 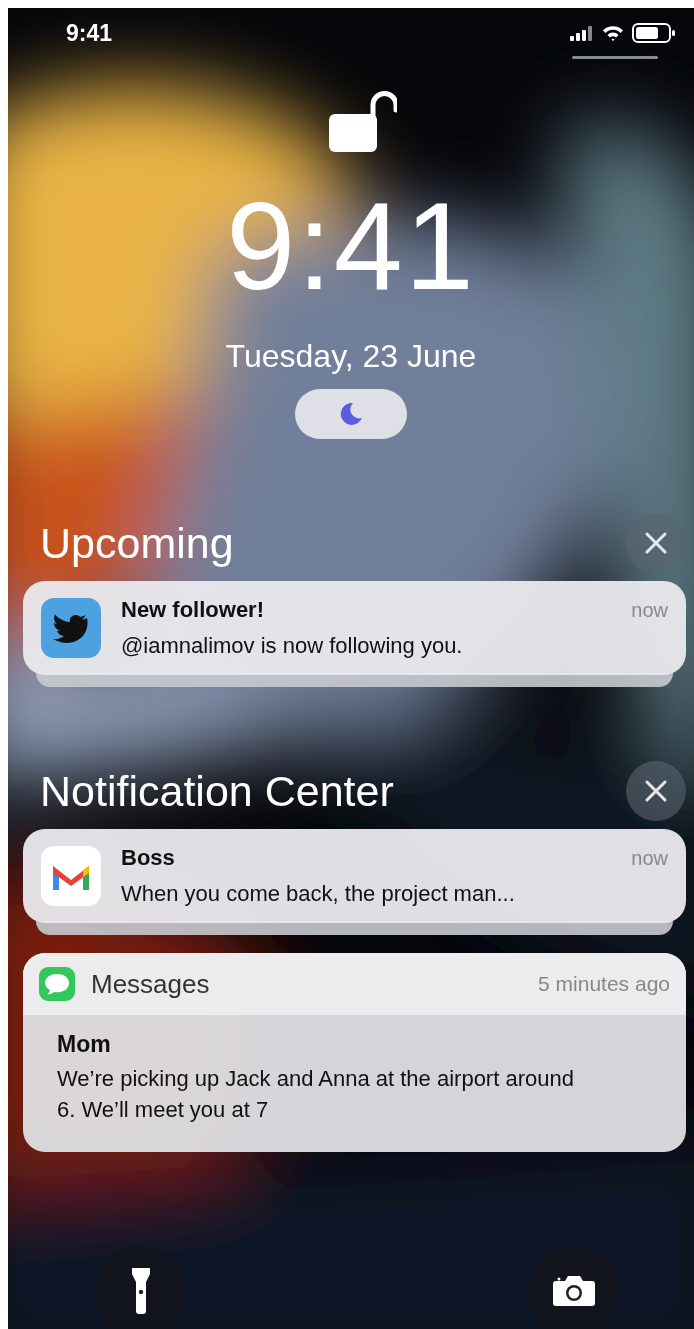 I want to click on moon-icon, so click(x=351, y=414).